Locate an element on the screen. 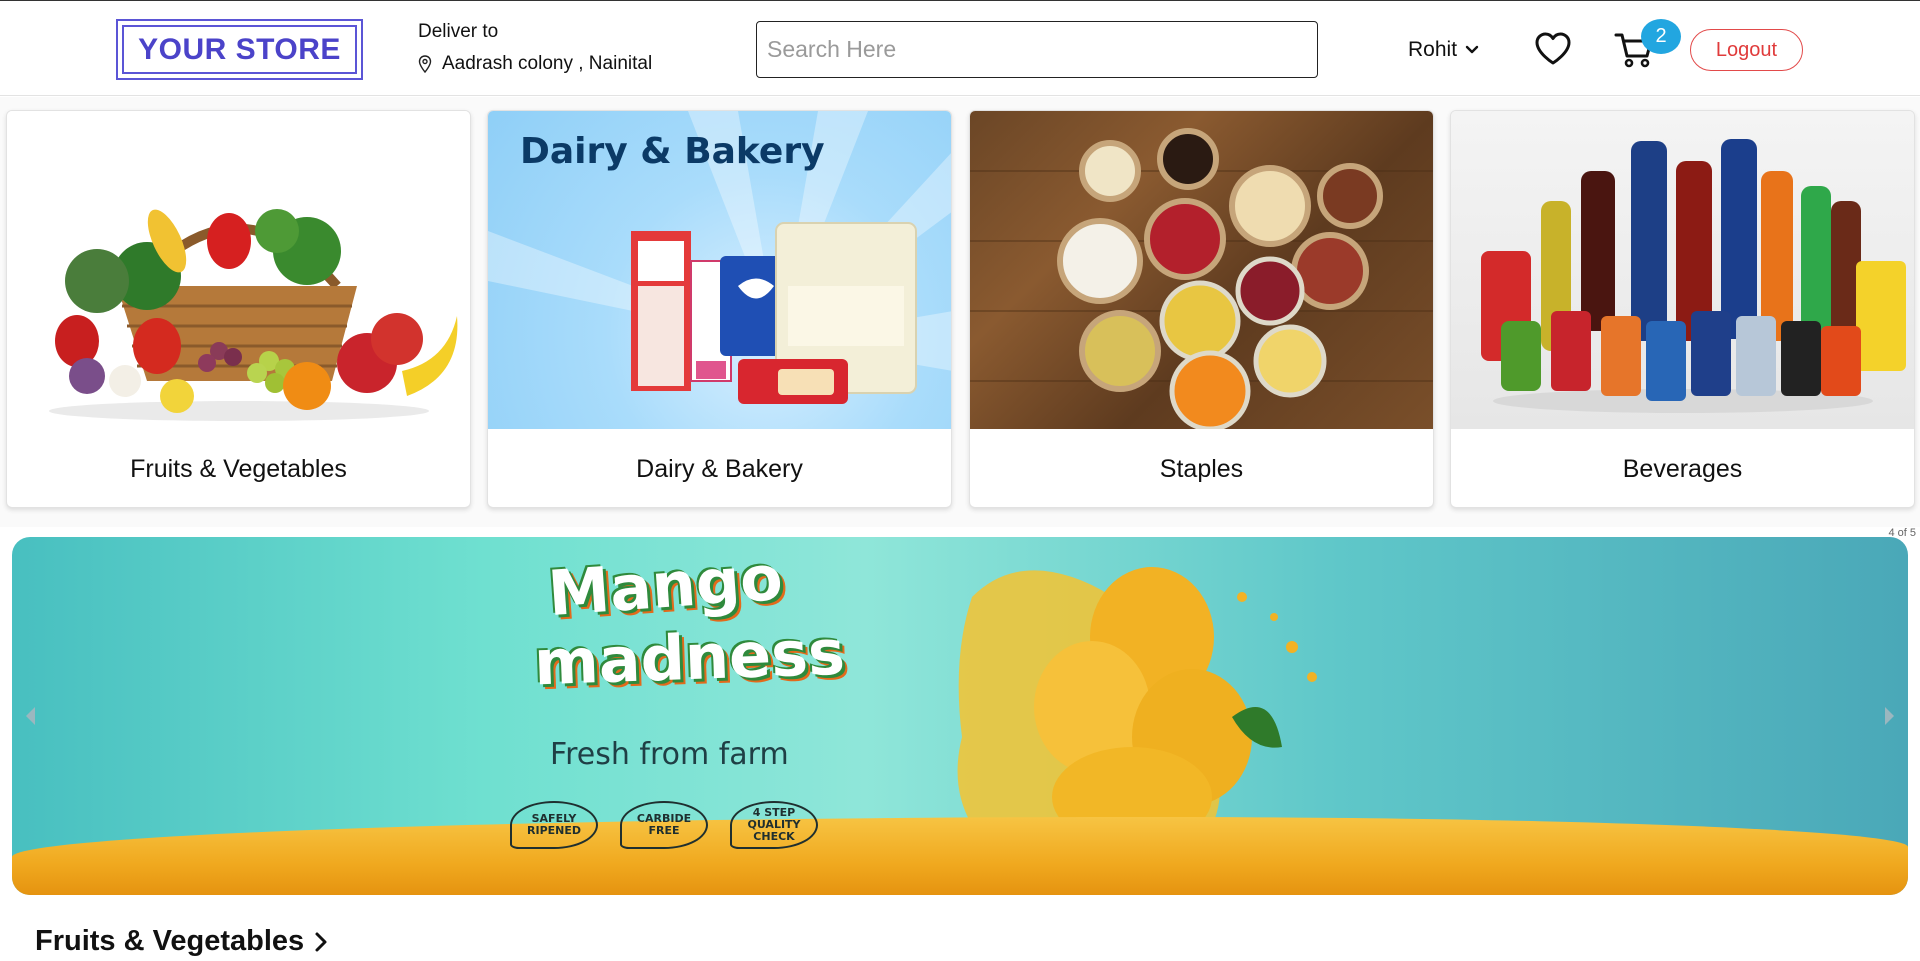  search-input is located at coordinates (1037, 49).